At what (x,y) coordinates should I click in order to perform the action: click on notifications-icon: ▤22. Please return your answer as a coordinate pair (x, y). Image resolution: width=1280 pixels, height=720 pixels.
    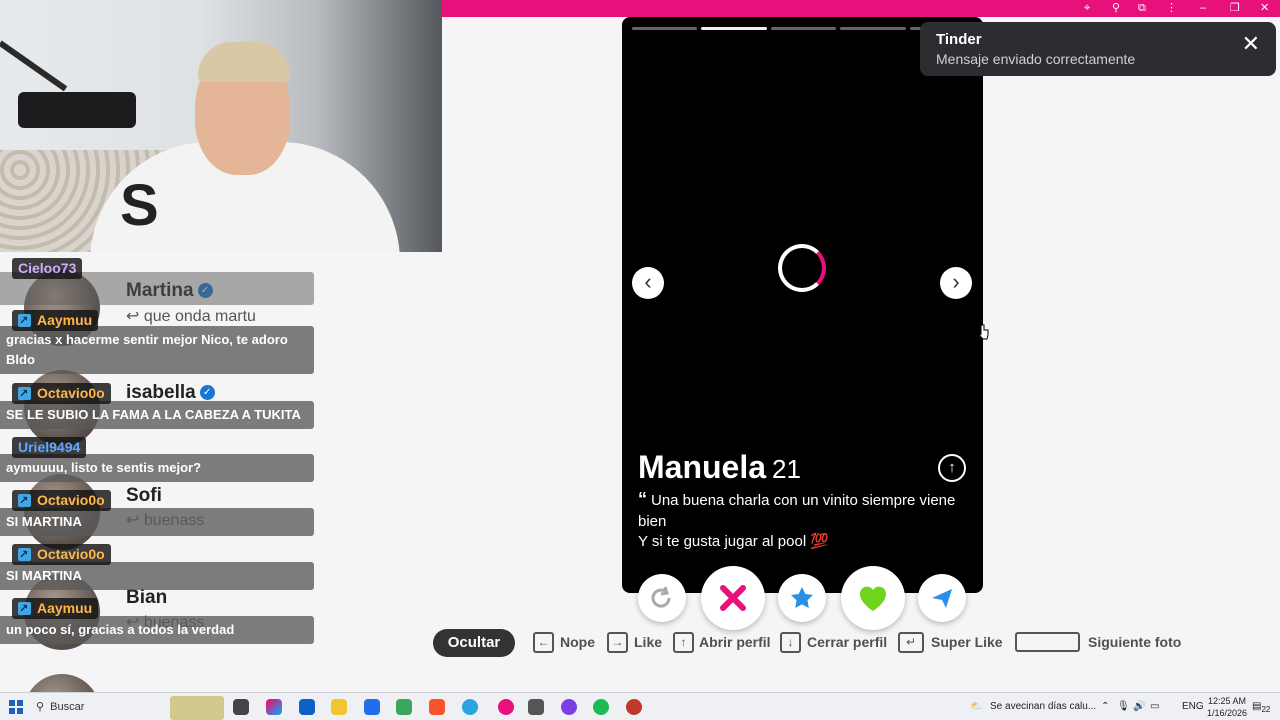
    Looking at the image, I should click on (1261, 706).